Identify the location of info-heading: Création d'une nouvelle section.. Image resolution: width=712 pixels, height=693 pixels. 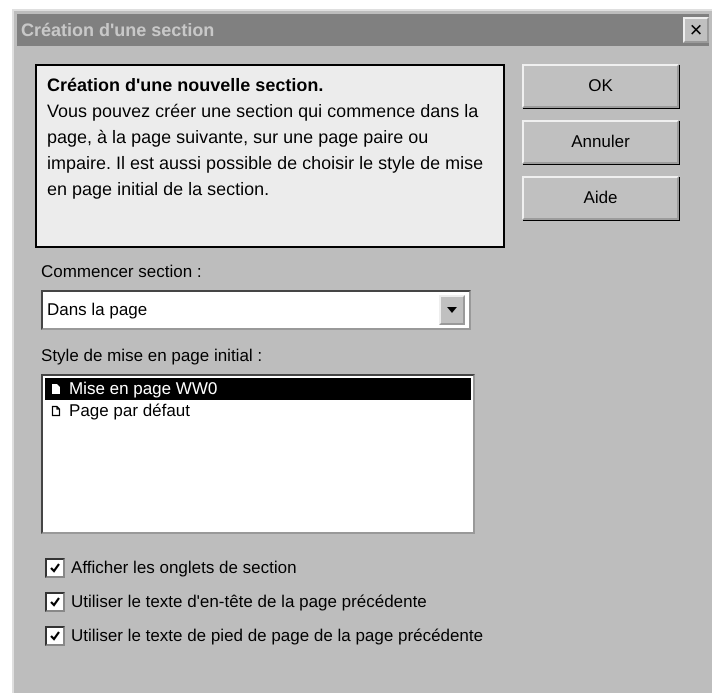
(185, 85).